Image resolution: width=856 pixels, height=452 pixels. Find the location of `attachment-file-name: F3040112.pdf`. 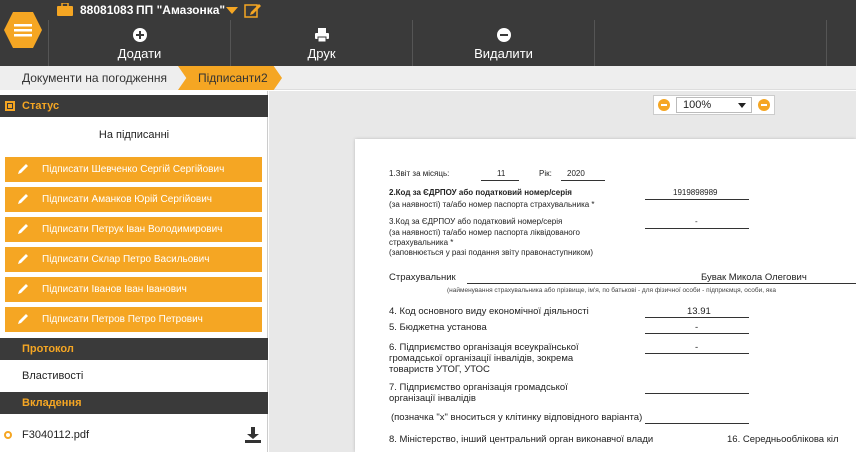

attachment-file-name: F3040112.pdf is located at coordinates (55, 435).